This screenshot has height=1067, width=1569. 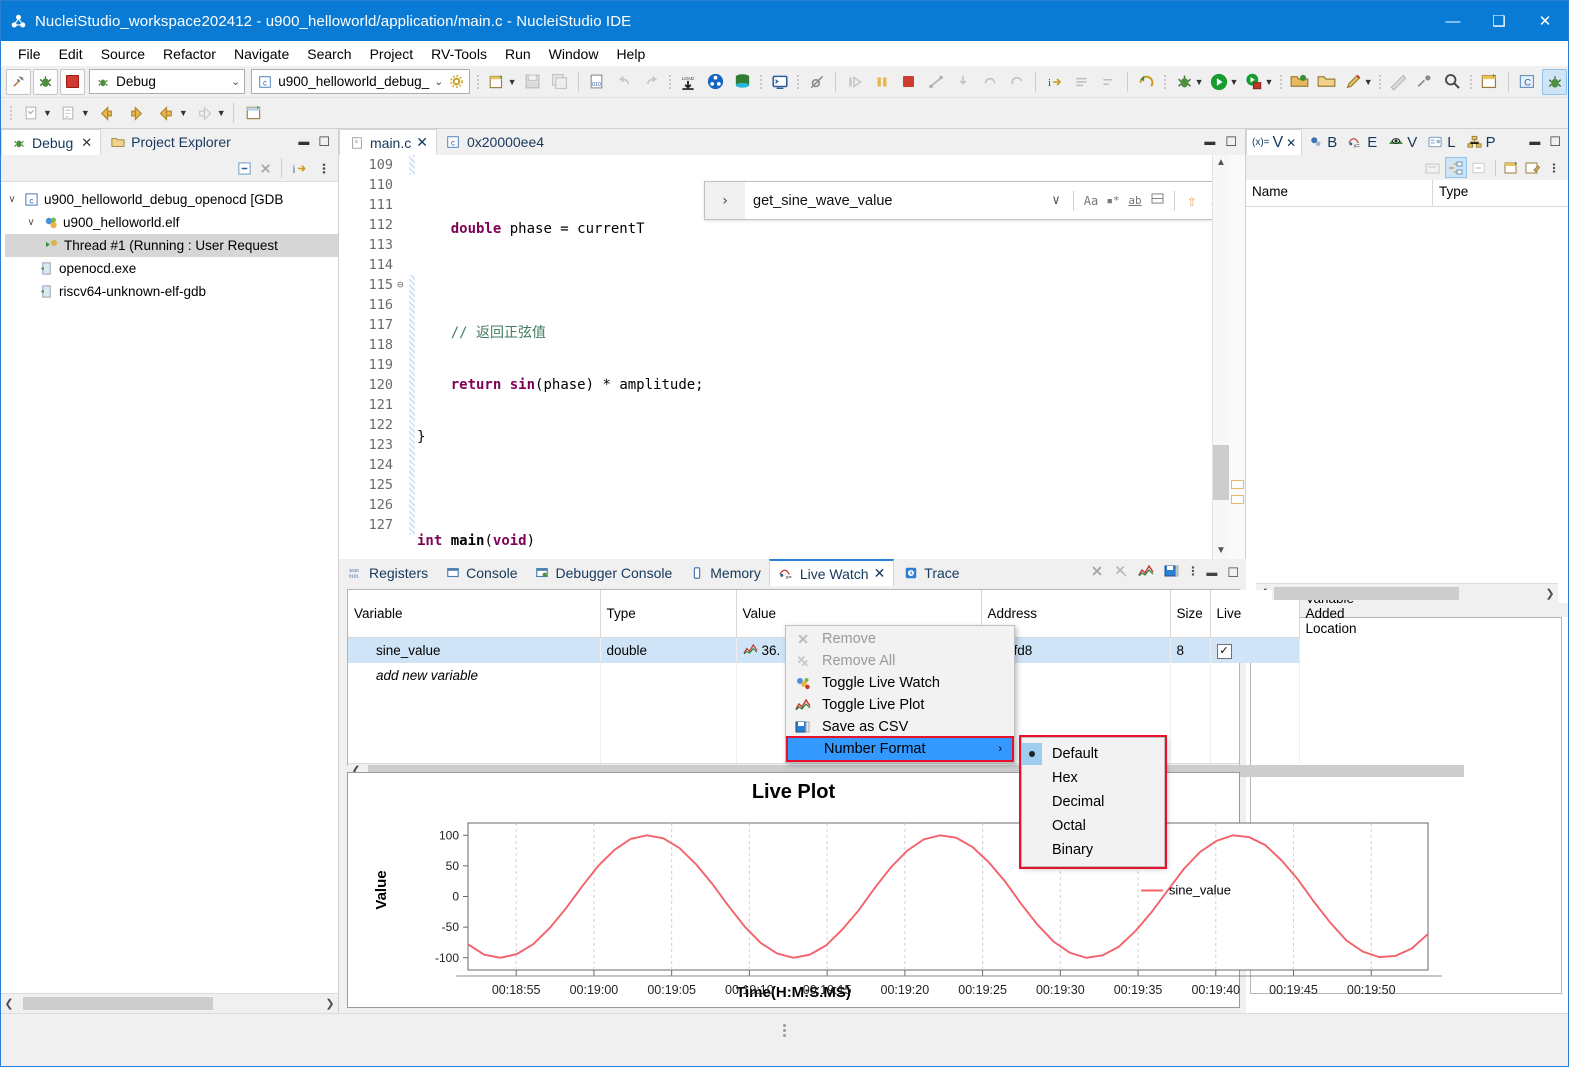 What do you see at coordinates (1453, 21) in the screenshot?
I see `minimize-button: —` at bounding box center [1453, 21].